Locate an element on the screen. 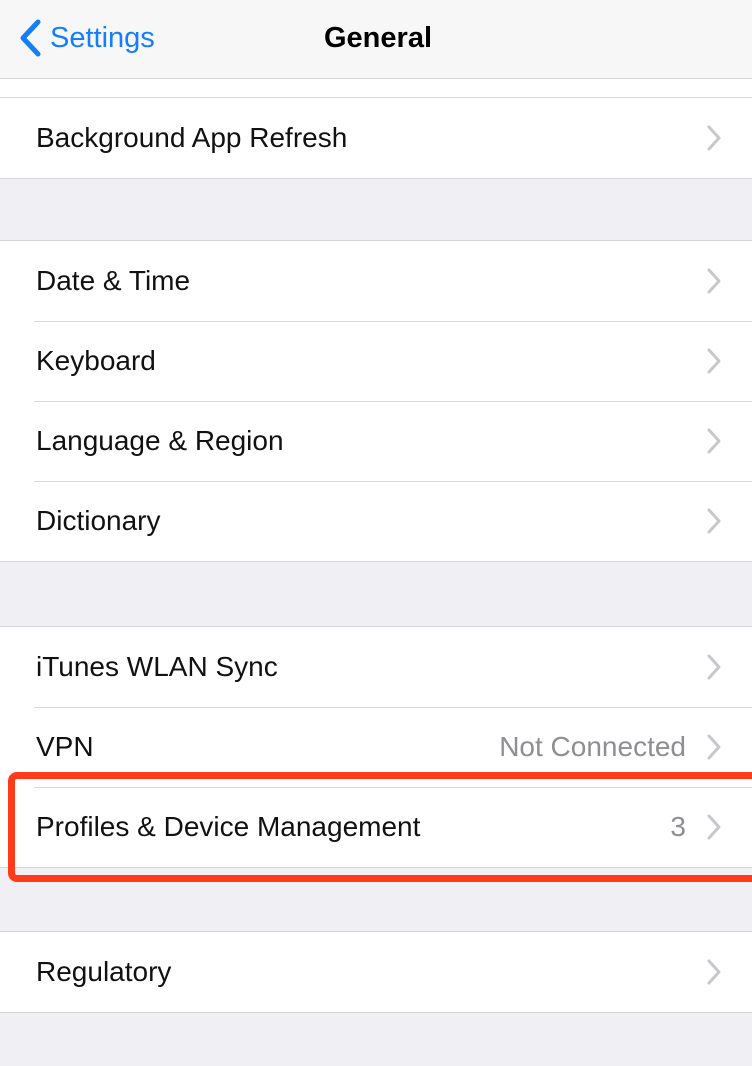 The height and width of the screenshot is (1066, 752). list-item-background-app-refresh: Background App Refresh is located at coordinates (376, 138).